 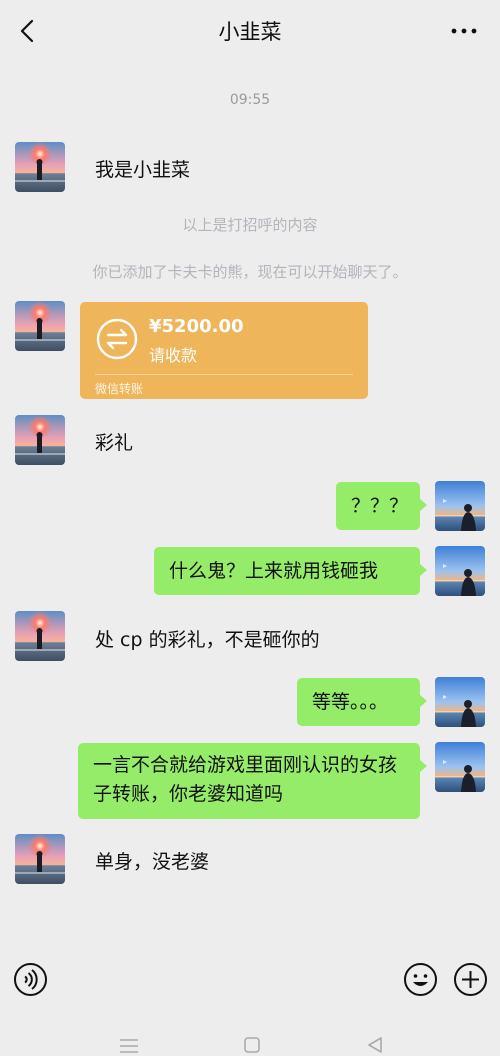 I want to click on voice-icon, so click(x=30, y=979).